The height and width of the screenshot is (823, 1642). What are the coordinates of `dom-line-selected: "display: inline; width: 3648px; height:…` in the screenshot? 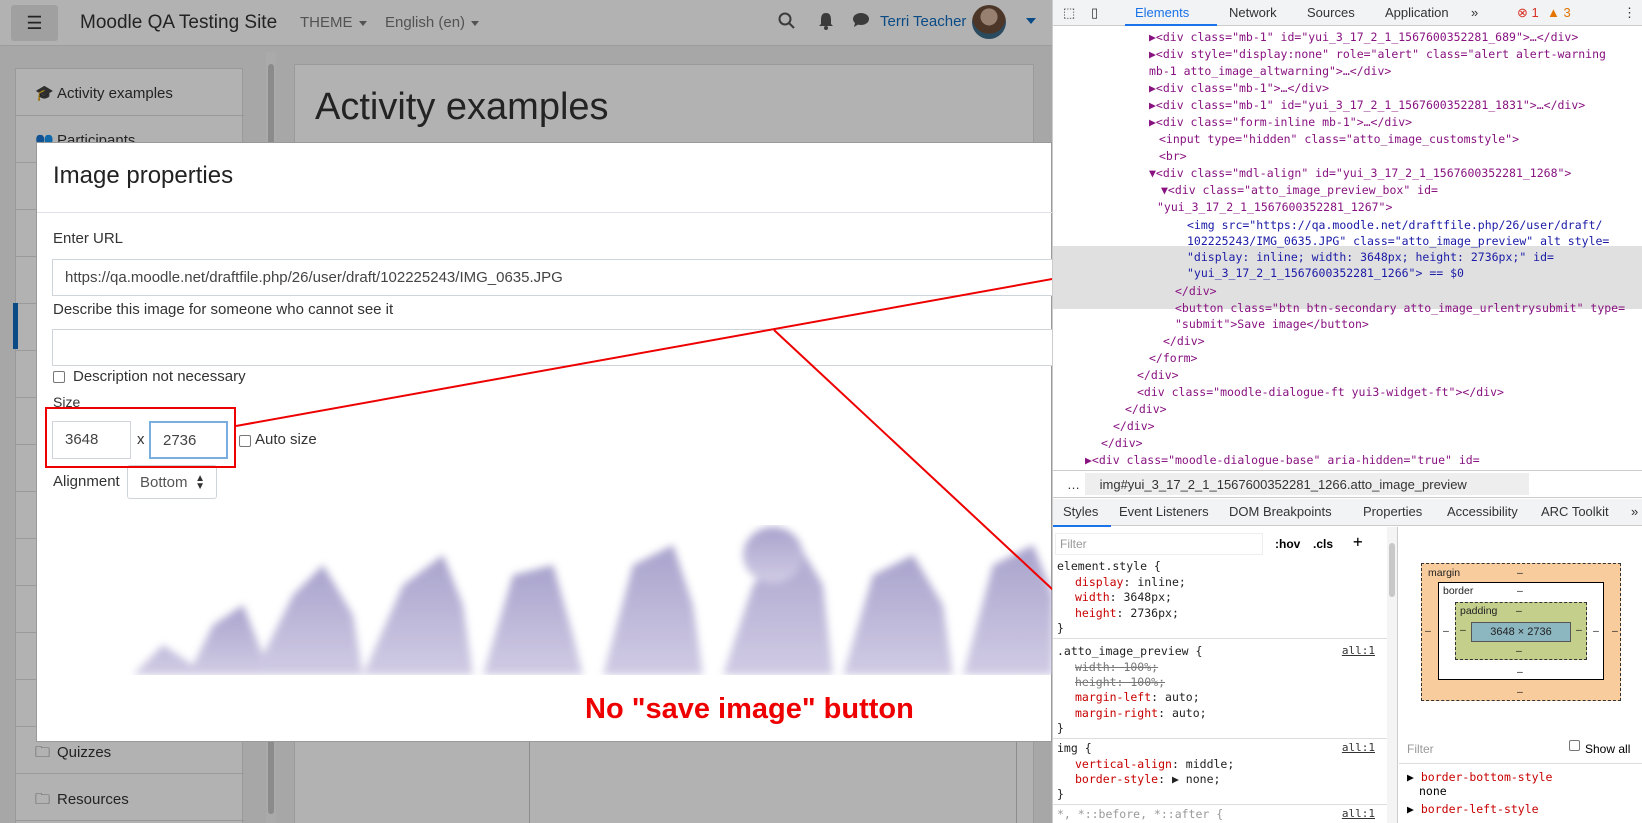 It's located at (1347, 258).